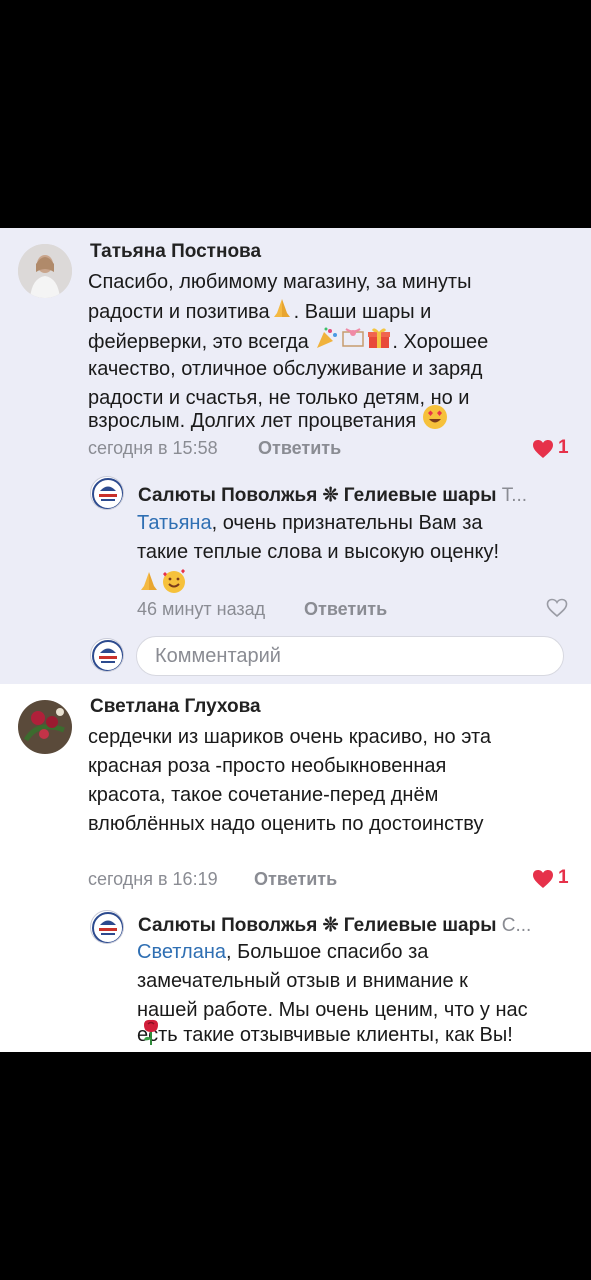  I want to click on comment-text-line: радости и позитива . Ваши шары и, so click(259, 312).